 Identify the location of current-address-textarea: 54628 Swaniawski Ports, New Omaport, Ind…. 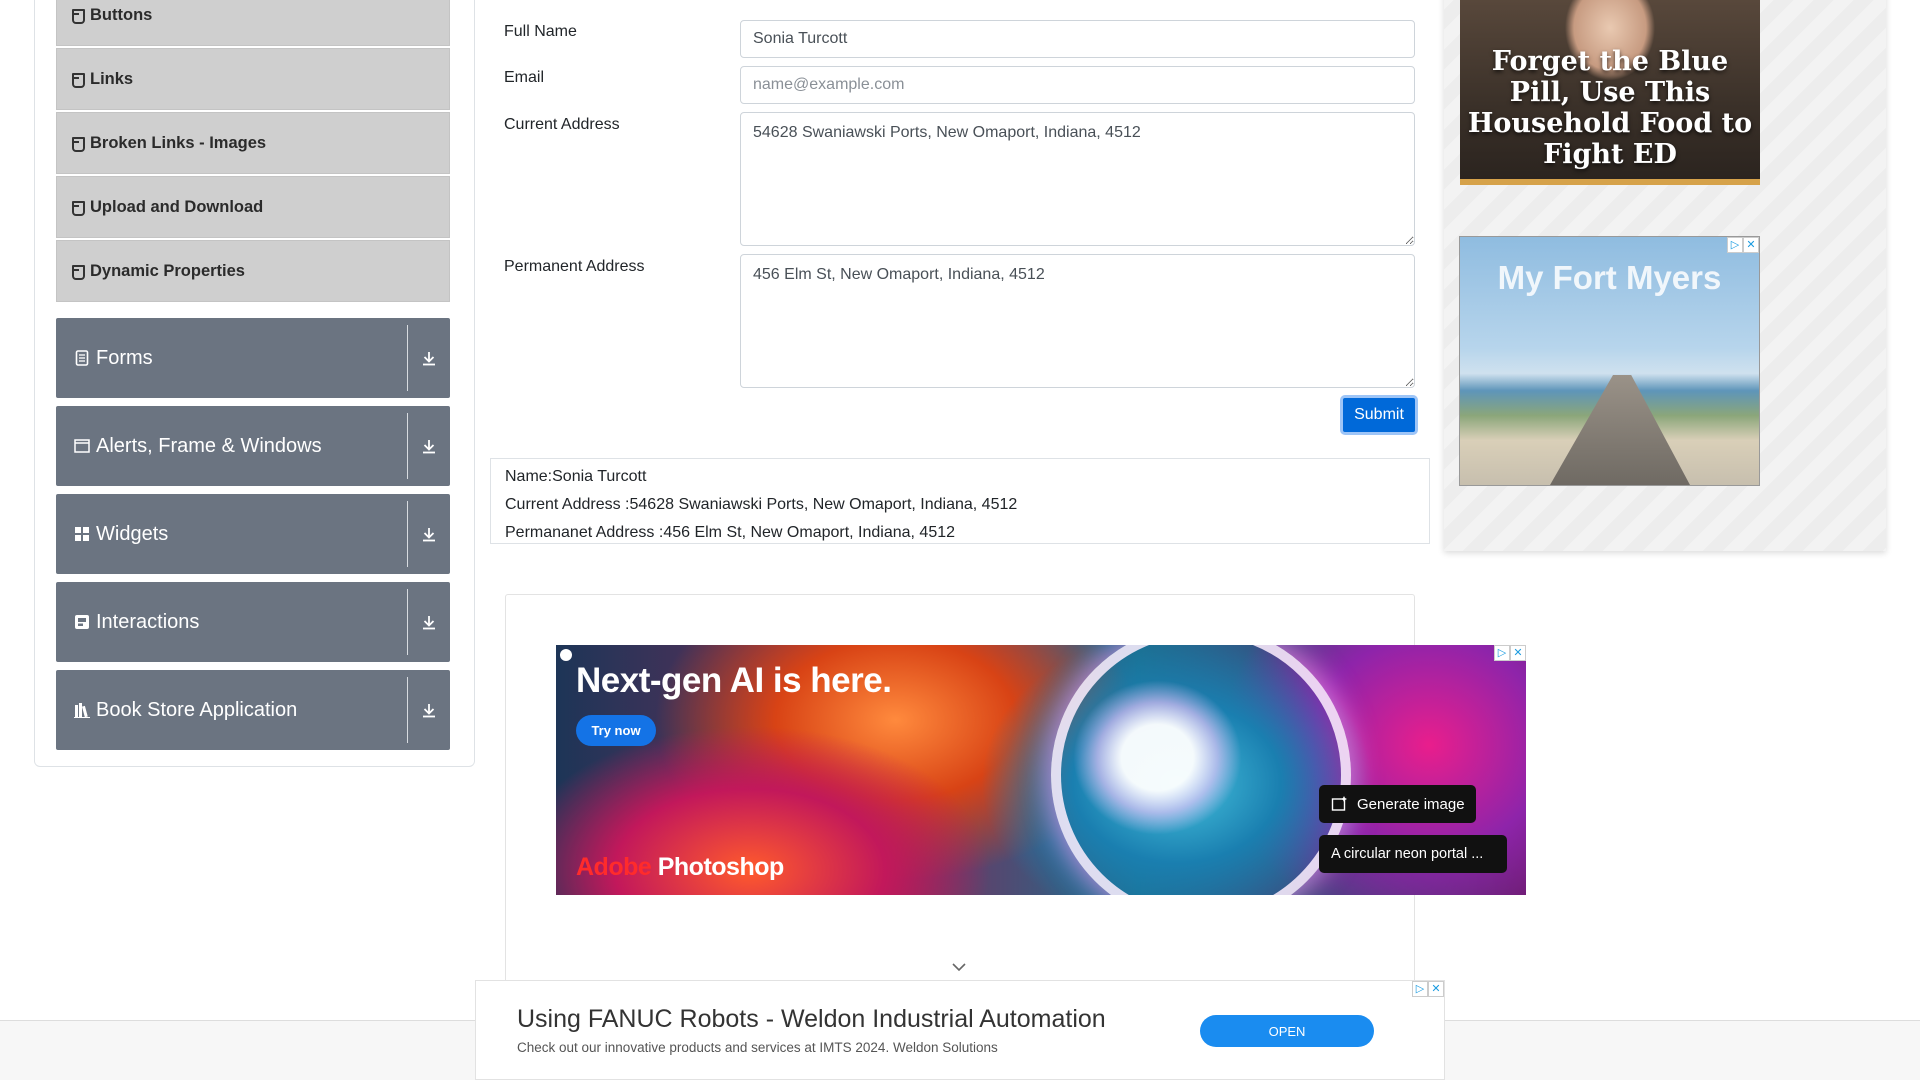
(1077, 179).